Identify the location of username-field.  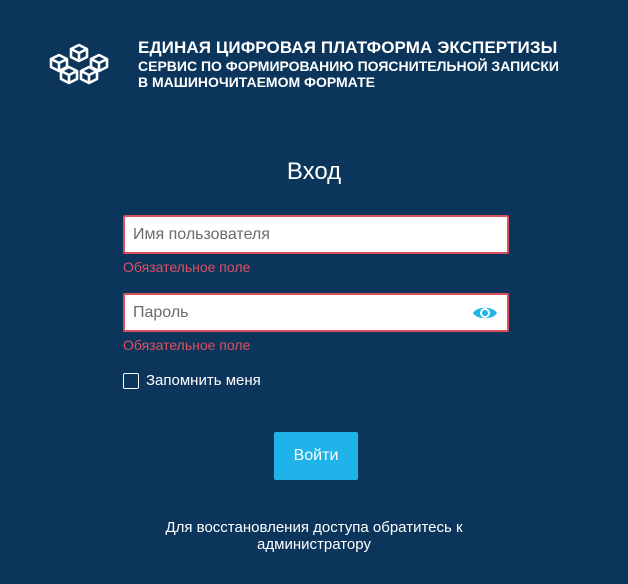
(316, 234).